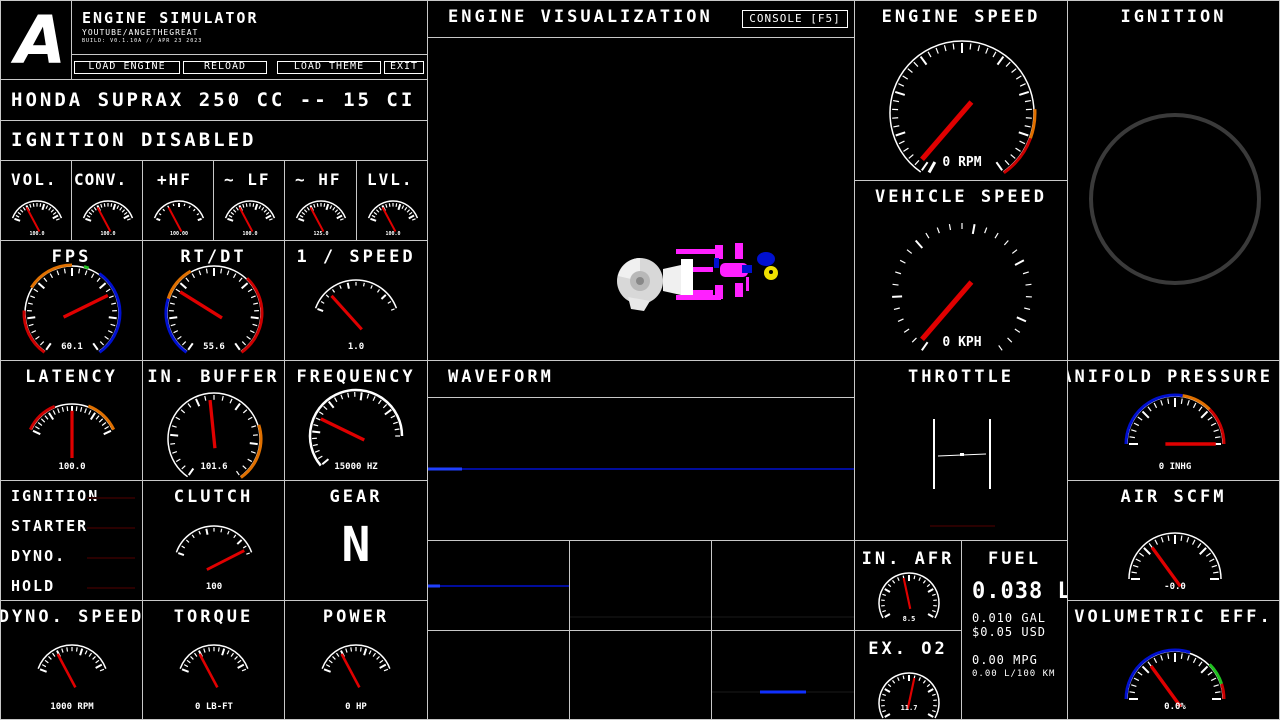 This screenshot has width=1280, height=720. Describe the element at coordinates (225, 67) in the screenshot. I see `reload-button: RELOAD` at that location.